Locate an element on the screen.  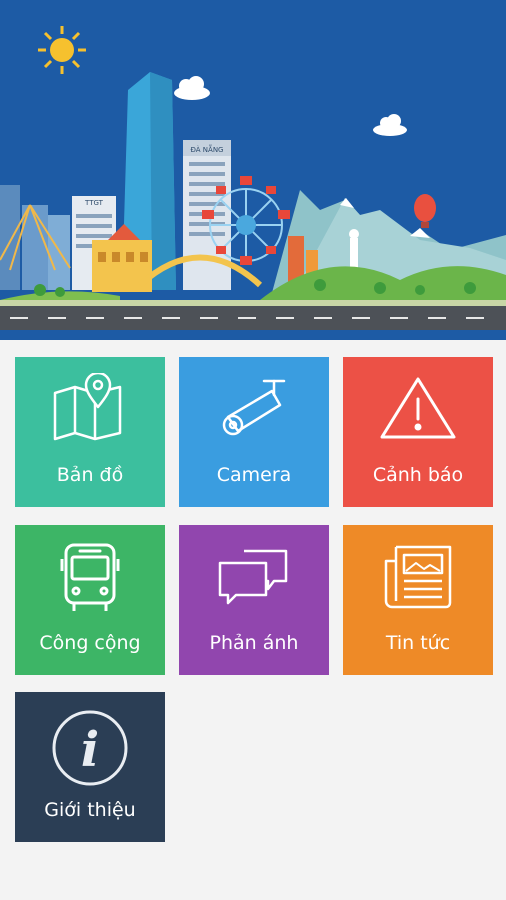
billboard-text: ĐÀ NẴNG is located at coordinates (206, 149).